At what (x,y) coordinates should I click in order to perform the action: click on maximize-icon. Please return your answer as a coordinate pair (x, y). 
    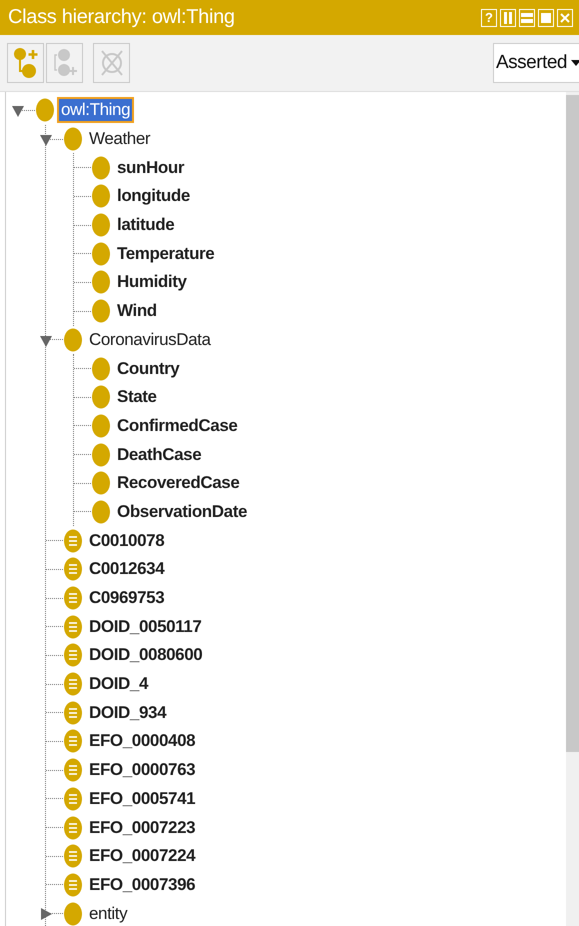
    Looking at the image, I should click on (546, 17).